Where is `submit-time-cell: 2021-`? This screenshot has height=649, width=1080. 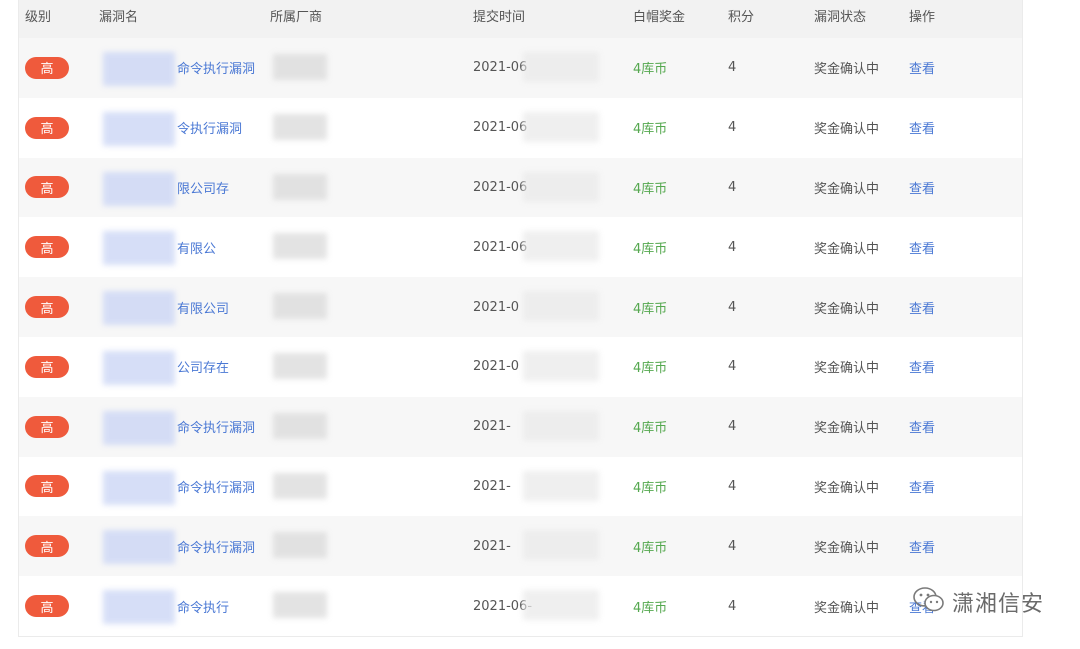
submit-time-cell: 2021- is located at coordinates (492, 427).